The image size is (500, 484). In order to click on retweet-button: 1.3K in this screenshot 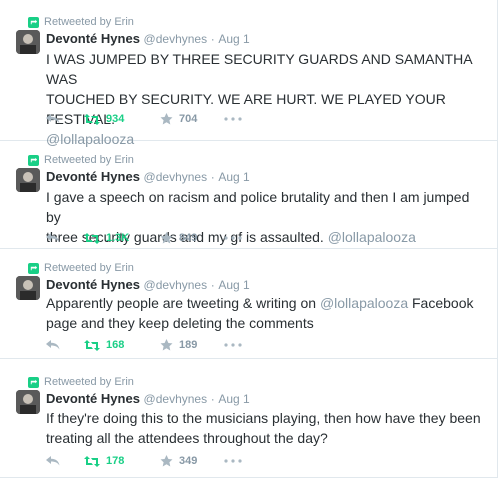, I will do `click(122, 238)`.